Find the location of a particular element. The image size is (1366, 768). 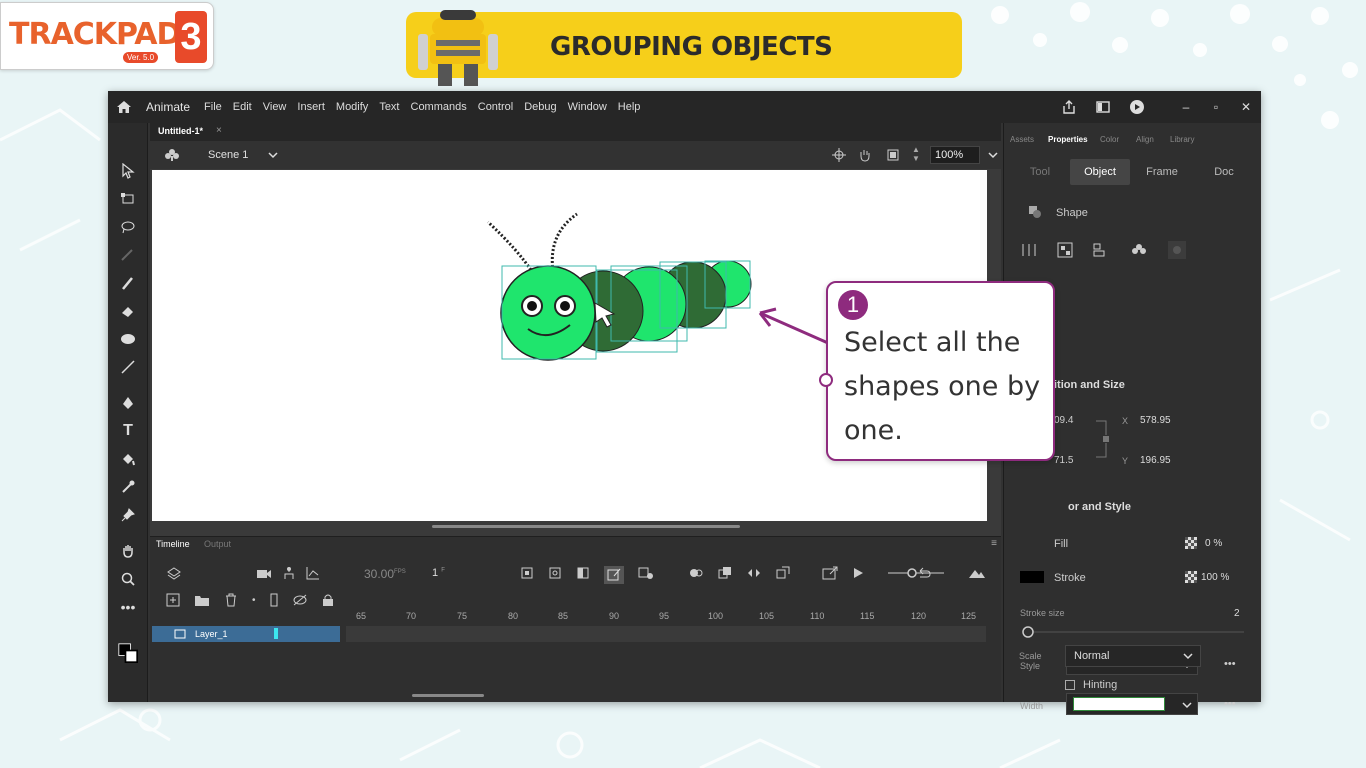

clubs-symbol-icon is located at coordinates (172, 155).